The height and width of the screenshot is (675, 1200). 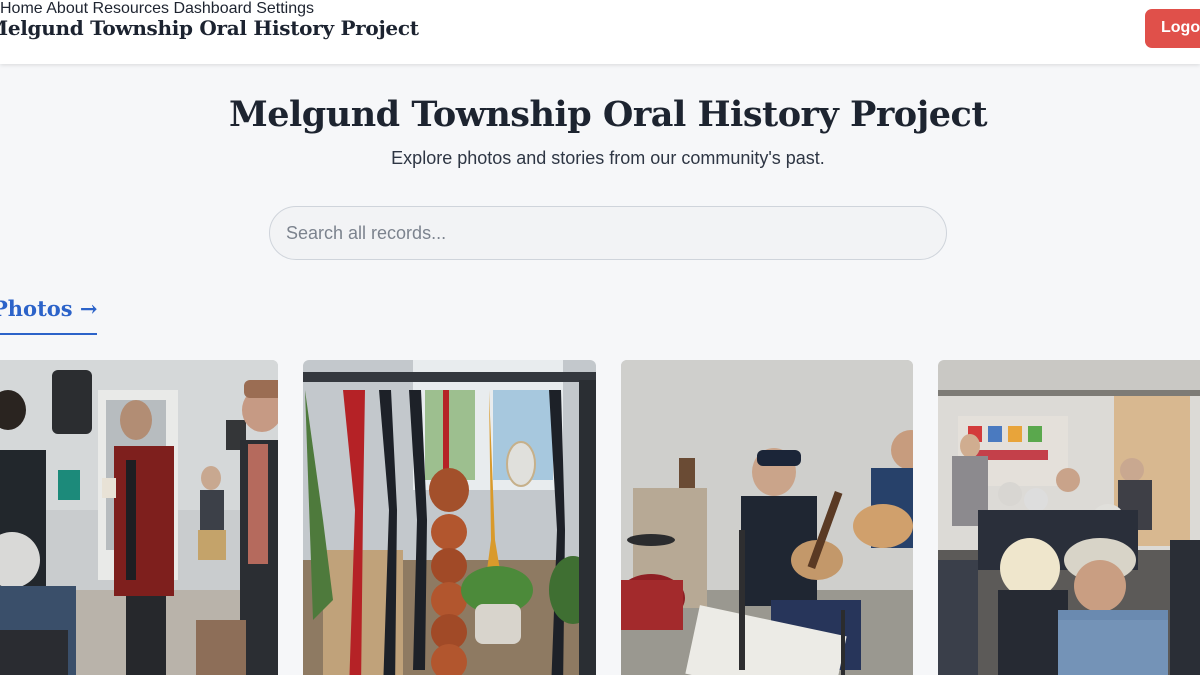 I want to click on nav-settings-link: Settings, so click(x=285, y=8).